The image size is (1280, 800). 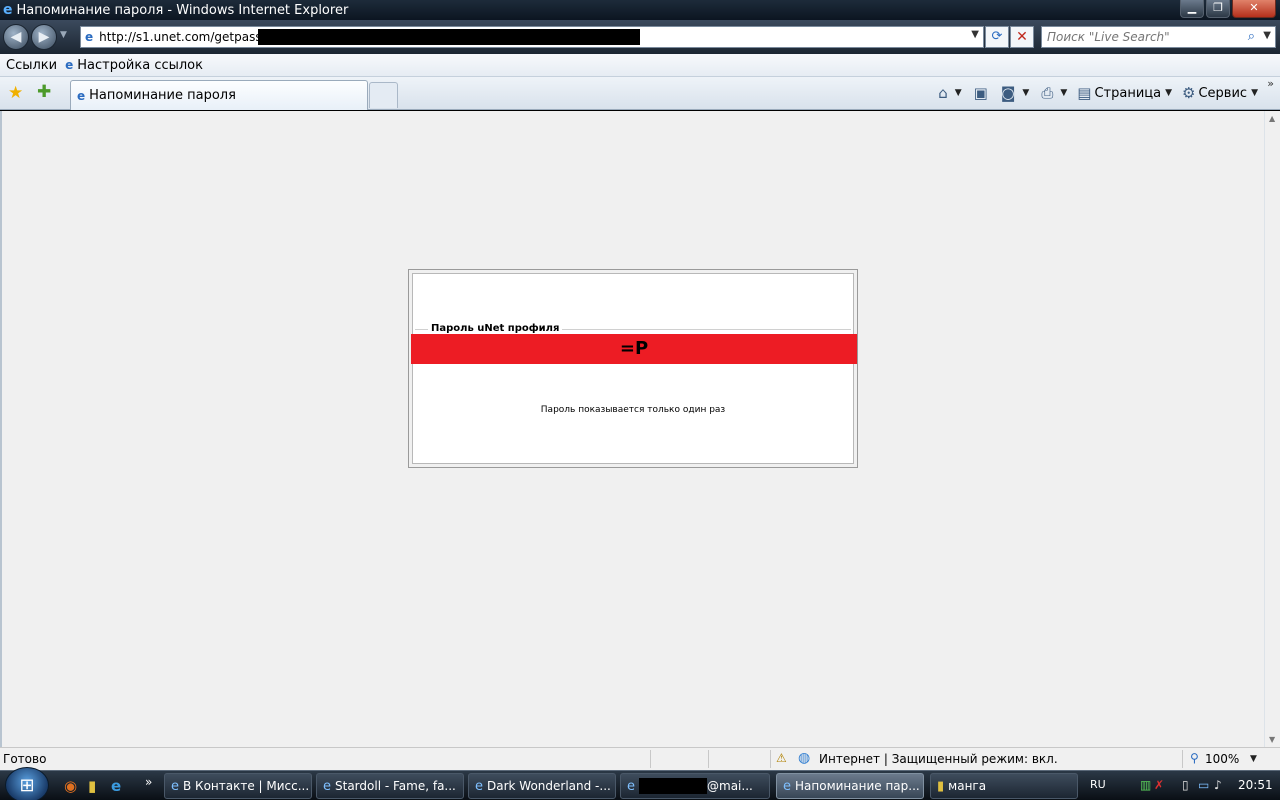 I want to click on search-icon: ⌕, so click(x=1251, y=36).